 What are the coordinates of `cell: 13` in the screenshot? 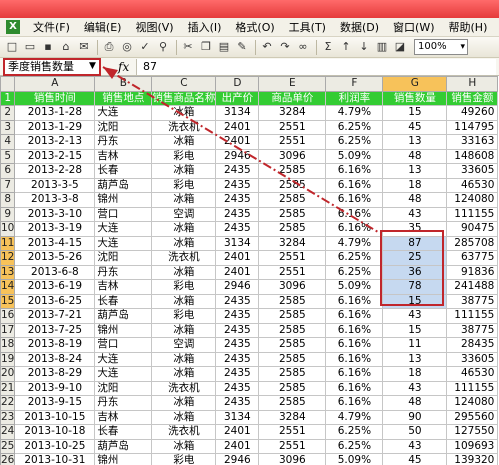 It's located at (415, 142).